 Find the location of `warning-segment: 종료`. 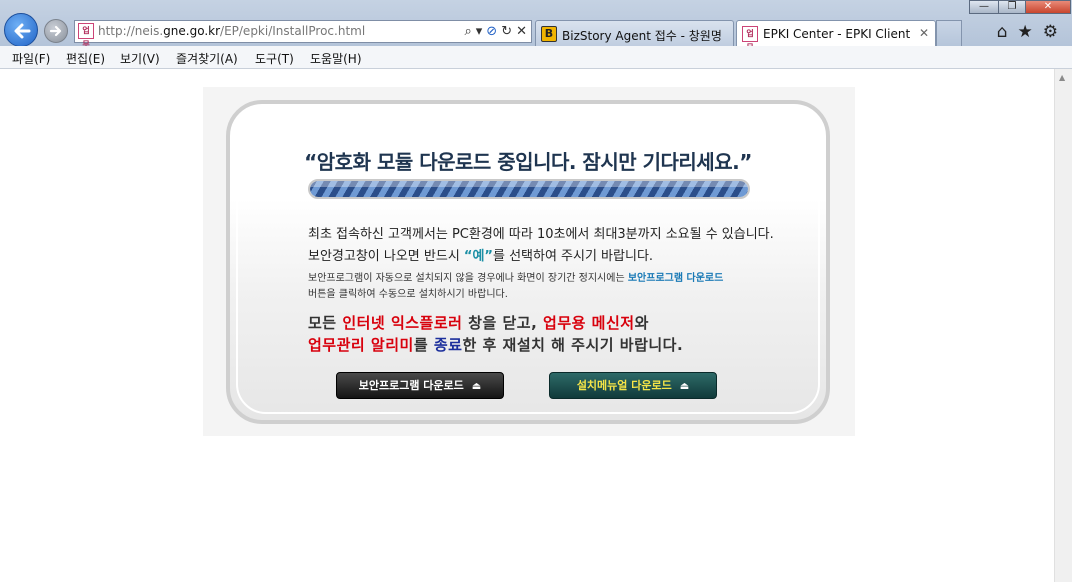

warning-segment: 종료 is located at coordinates (448, 345).